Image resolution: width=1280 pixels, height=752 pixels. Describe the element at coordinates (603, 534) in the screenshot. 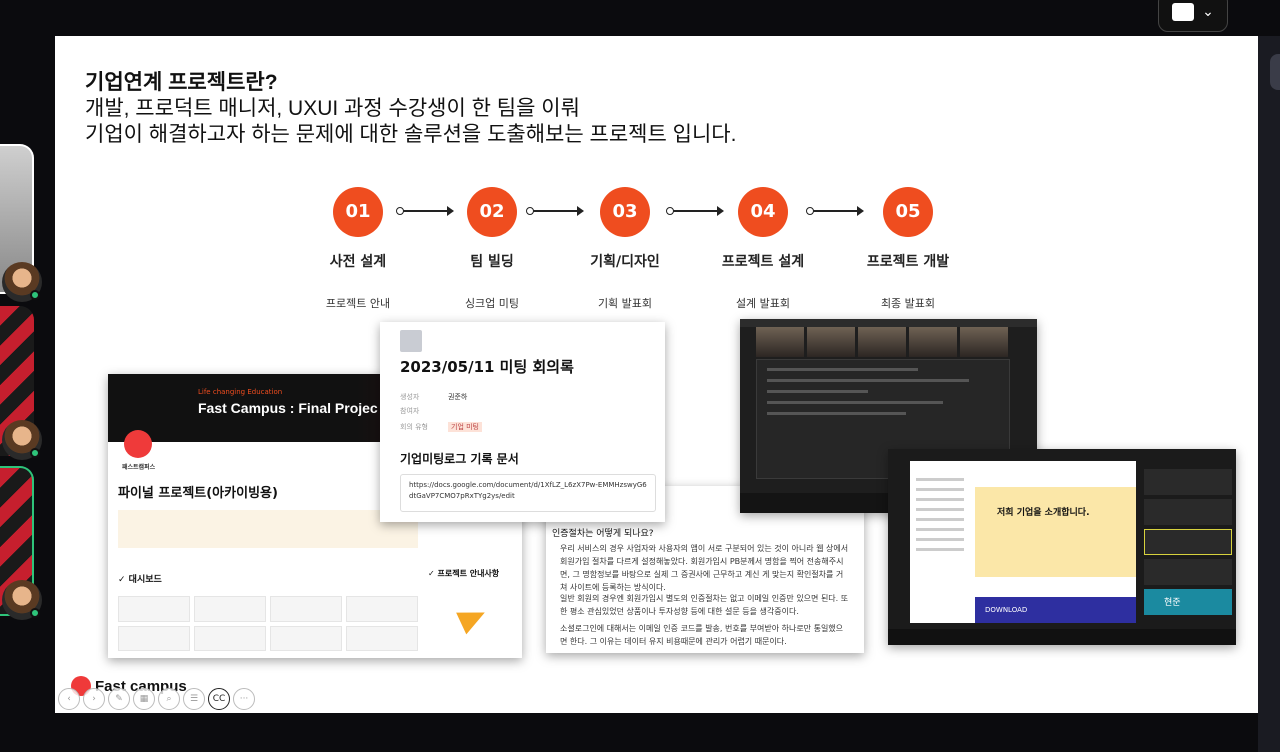

I see `question: 인증절차는 어떻게 되나요?` at that location.